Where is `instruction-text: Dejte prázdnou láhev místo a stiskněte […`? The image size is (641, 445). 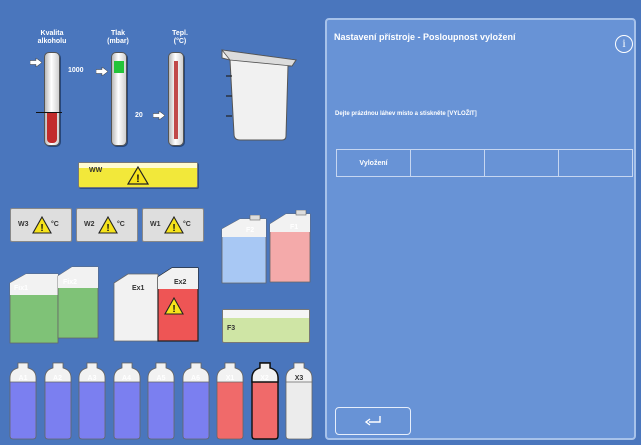 instruction-text: Dejte prázdnou láhev místo a stiskněte [… is located at coordinates (406, 114).